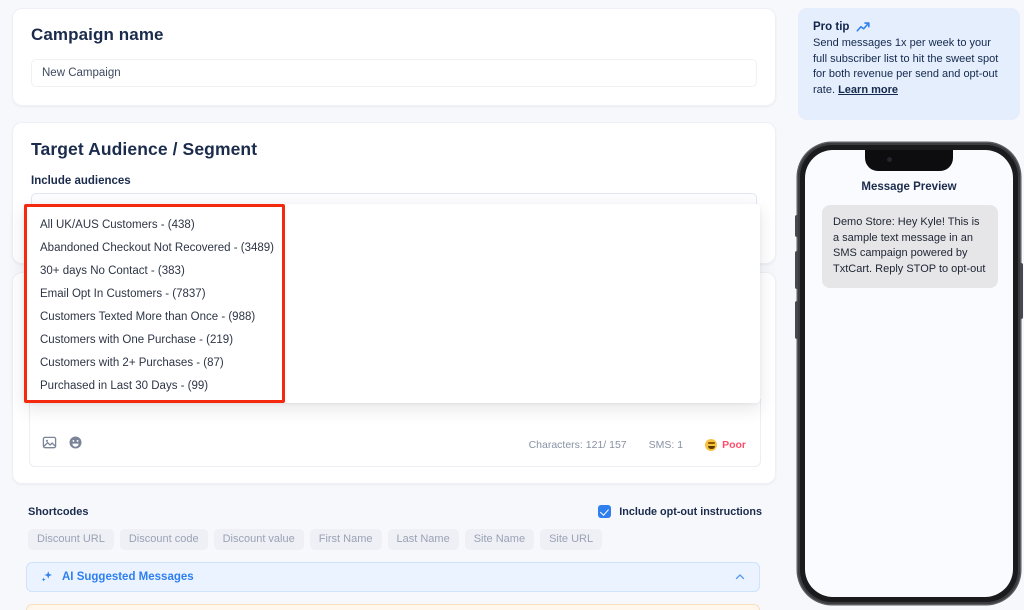  I want to click on shortcode-chip: Site URL, so click(571, 539).